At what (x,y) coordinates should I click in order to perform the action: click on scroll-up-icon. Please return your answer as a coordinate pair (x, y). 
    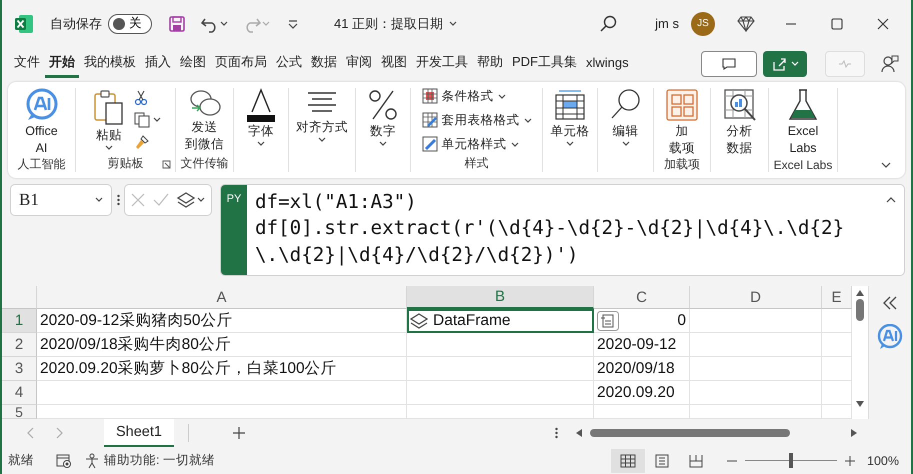
    Looking at the image, I should click on (860, 293).